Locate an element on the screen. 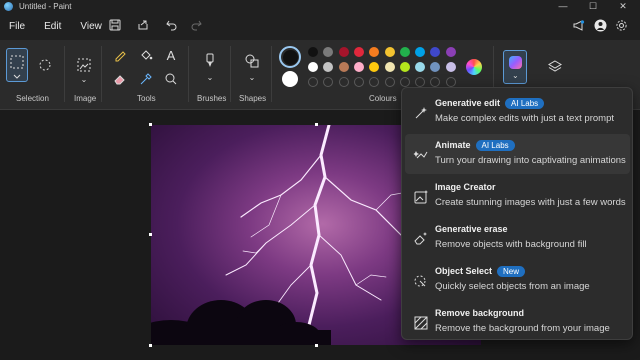  account-icon is located at coordinates (600, 25).